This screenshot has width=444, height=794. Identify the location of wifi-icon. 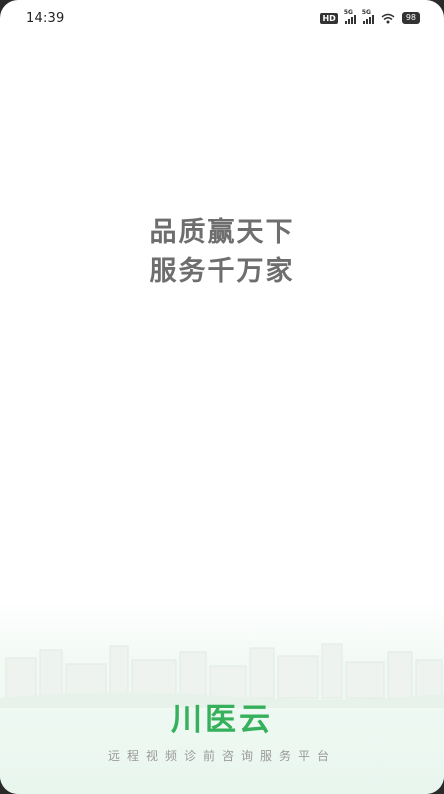
(388, 18).